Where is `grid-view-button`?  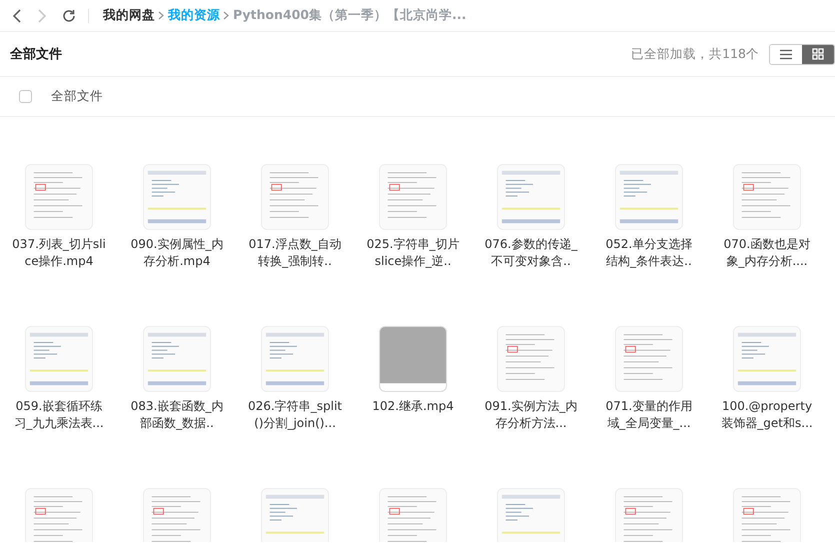
grid-view-button is located at coordinates (818, 54).